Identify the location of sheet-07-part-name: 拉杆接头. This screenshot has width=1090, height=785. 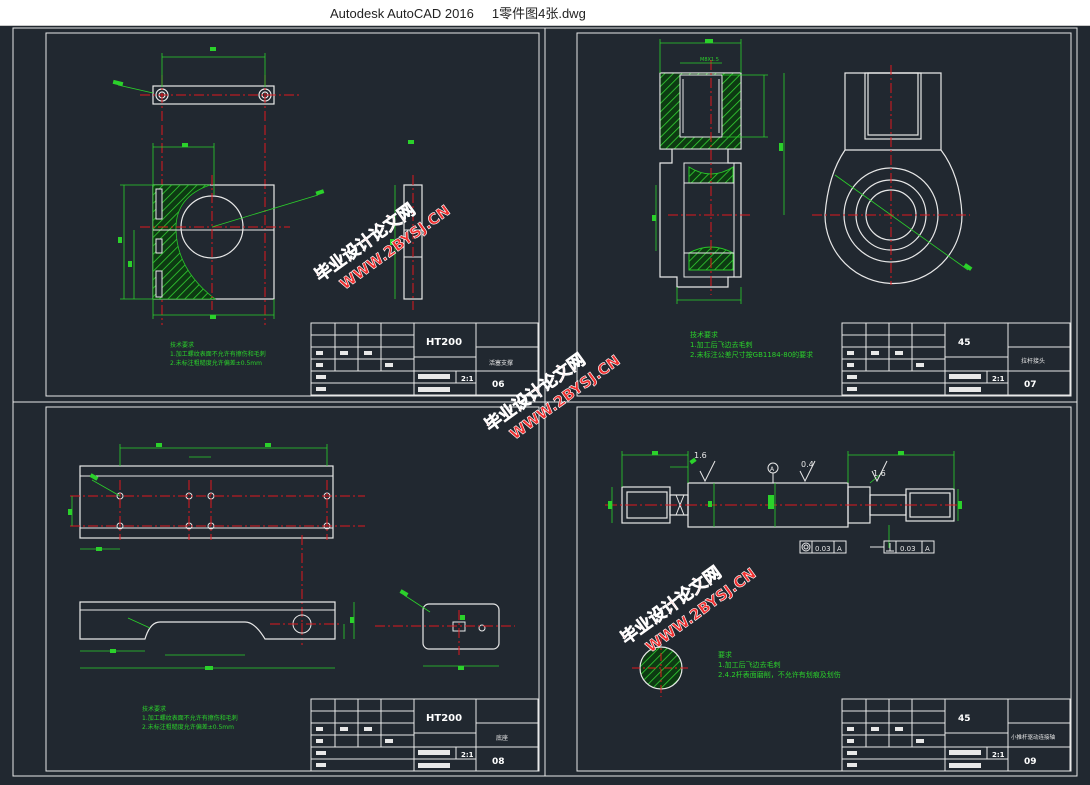
(1033, 361).